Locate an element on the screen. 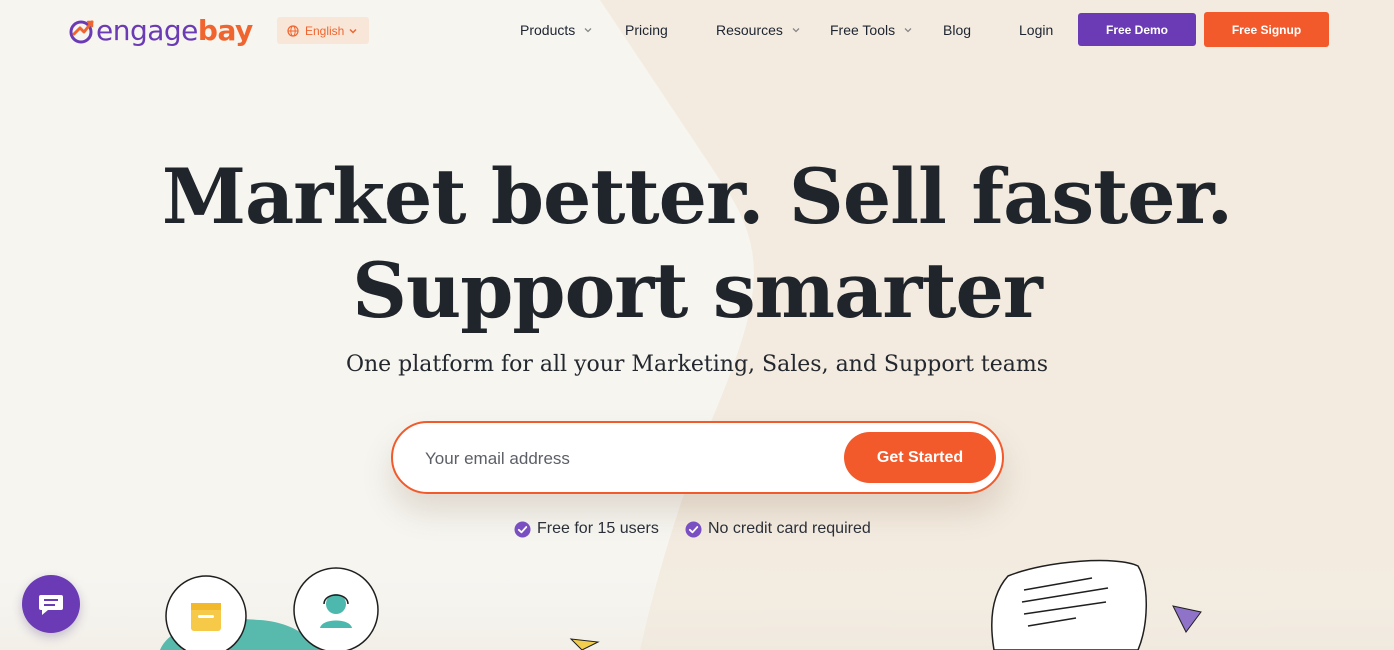  perk-item: Free for 15 users is located at coordinates (586, 529).